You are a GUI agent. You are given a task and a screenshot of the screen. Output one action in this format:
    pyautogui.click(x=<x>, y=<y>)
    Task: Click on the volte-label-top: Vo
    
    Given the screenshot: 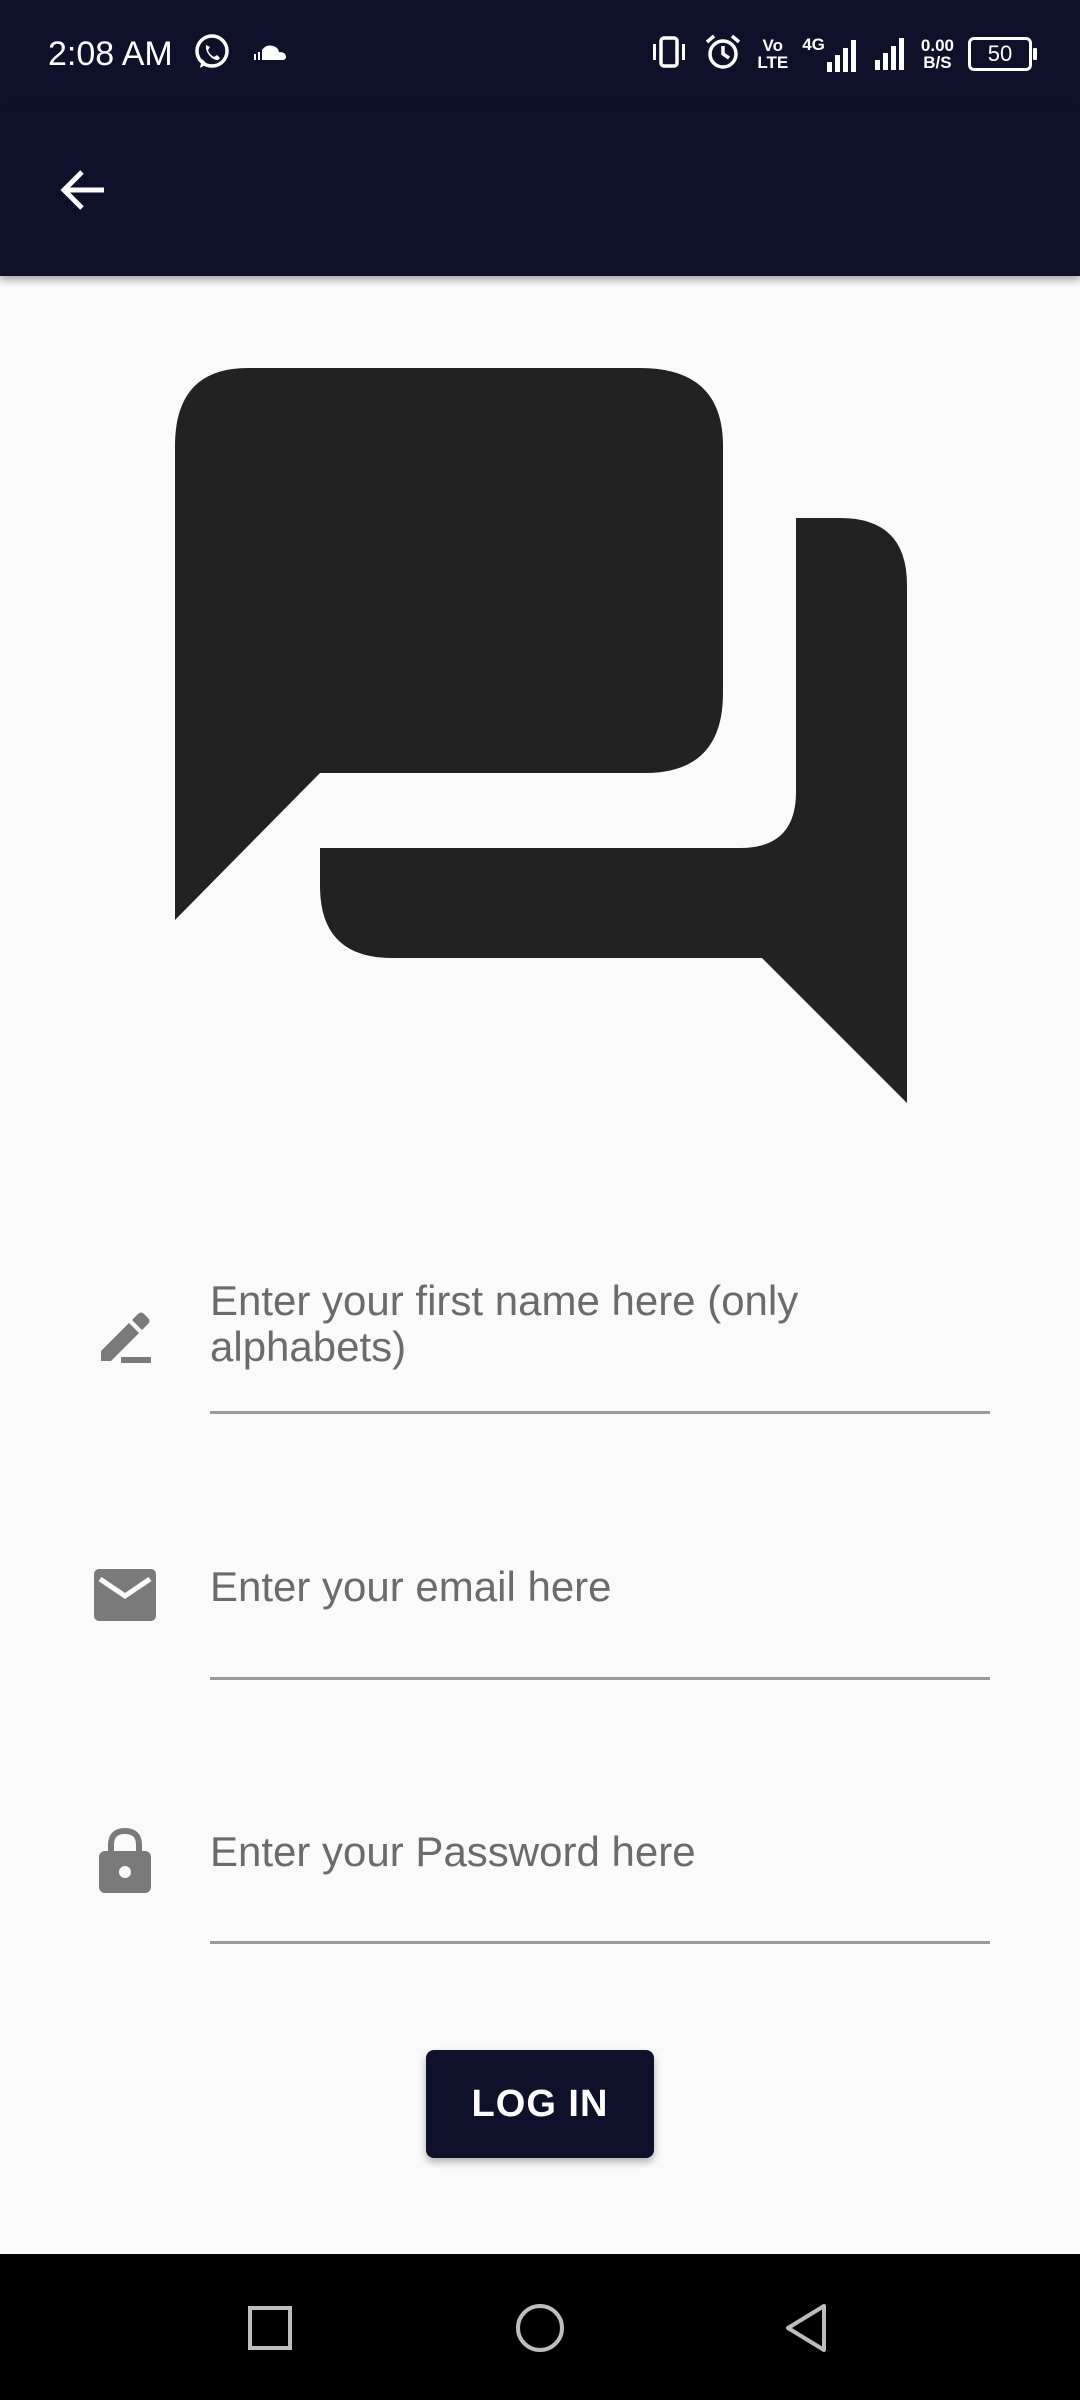 What is the action you would take?
    pyautogui.click(x=773, y=45)
    